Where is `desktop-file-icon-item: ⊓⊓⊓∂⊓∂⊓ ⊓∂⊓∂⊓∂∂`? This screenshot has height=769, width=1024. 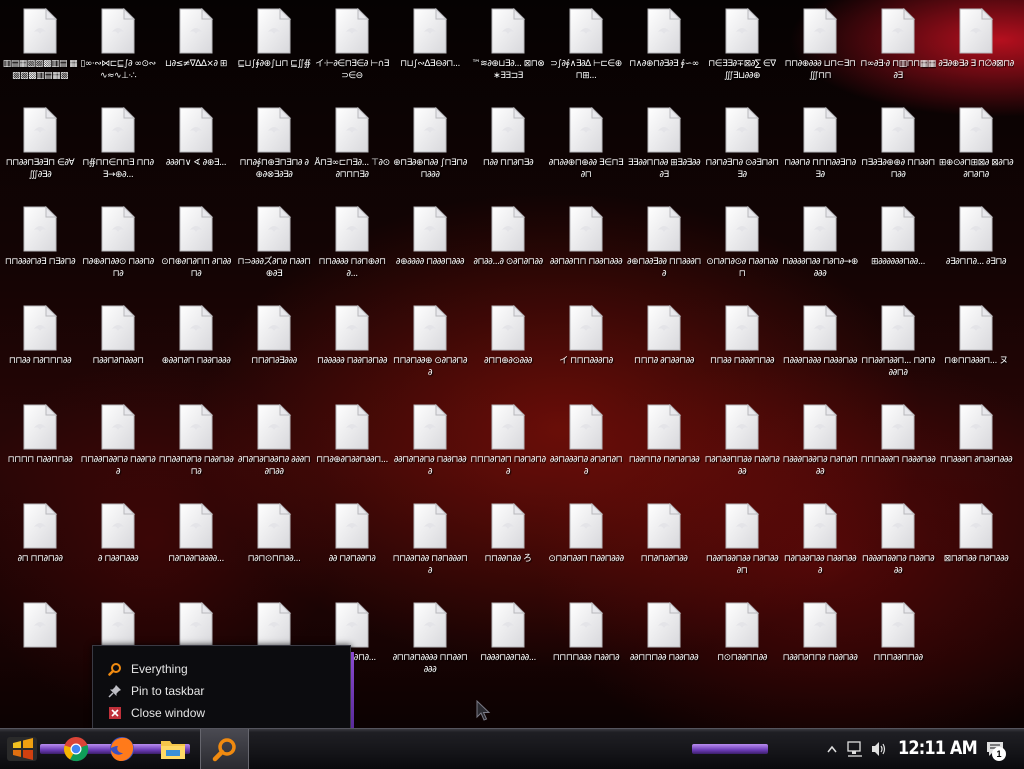
desktop-file-icon-item: ⊓⊓⊓∂⊓∂⊓ ⊓∂⊓∂⊓∂∂ is located at coordinates (508, 445).